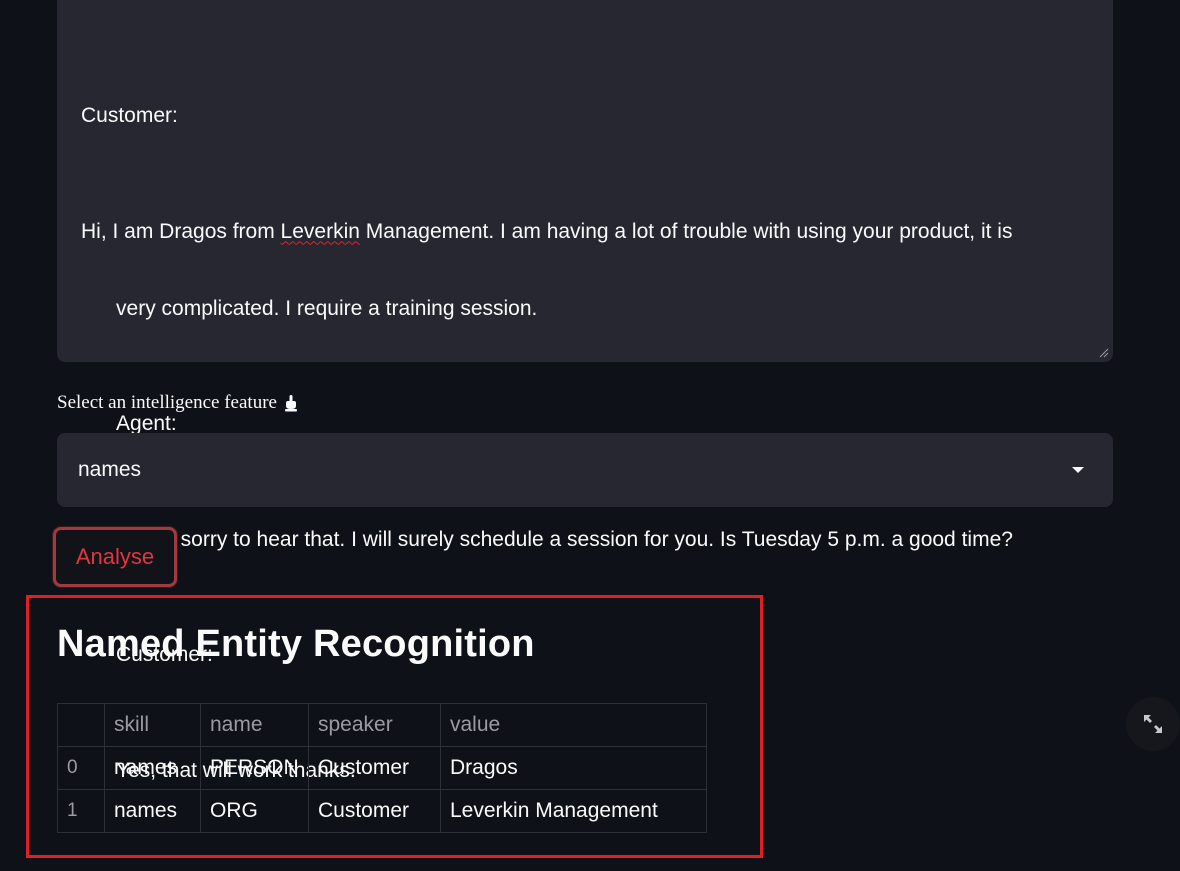 The image size is (1180, 871). I want to click on analyse-button-label: Analyse, so click(115, 556).